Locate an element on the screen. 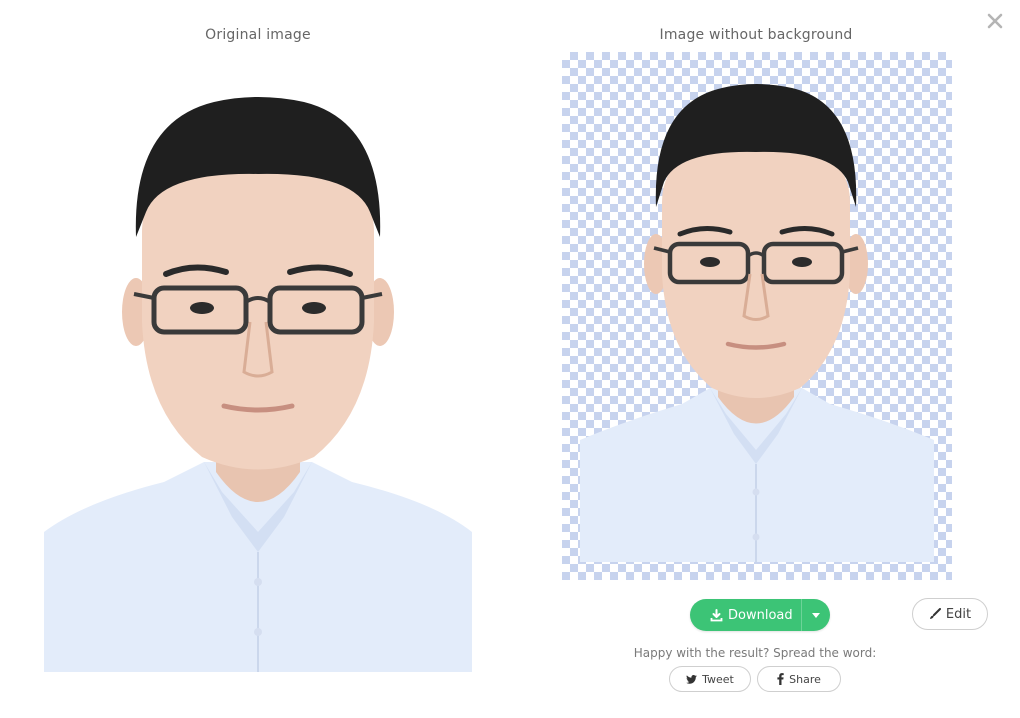 Image resolution: width=1020 pixels, height=718 pixels. close-icon is located at coordinates (995, 21).